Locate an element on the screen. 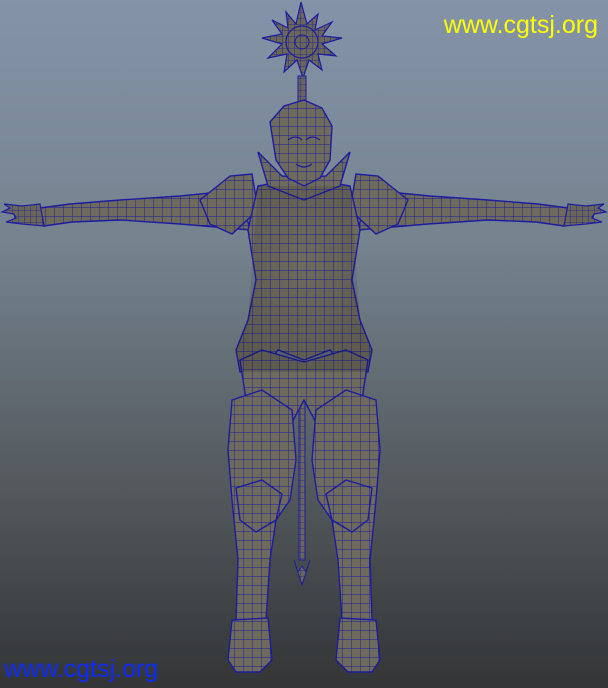 This screenshot has height=688, width=608. watermark-top-right: www.cgtsj.org is located at coordinates (520, 25).